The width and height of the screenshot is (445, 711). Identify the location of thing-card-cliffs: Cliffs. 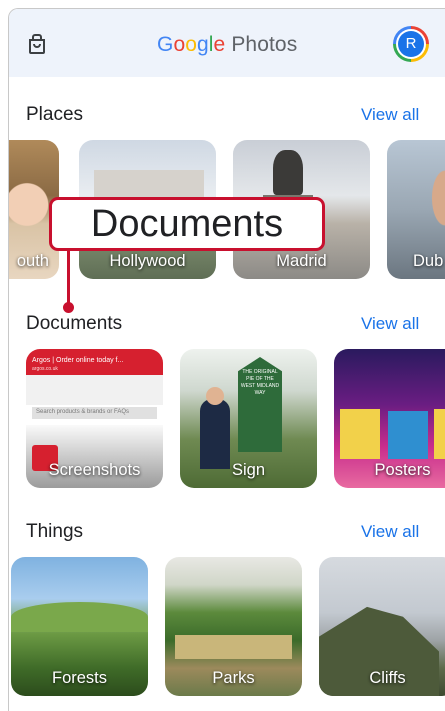
(382, 626).